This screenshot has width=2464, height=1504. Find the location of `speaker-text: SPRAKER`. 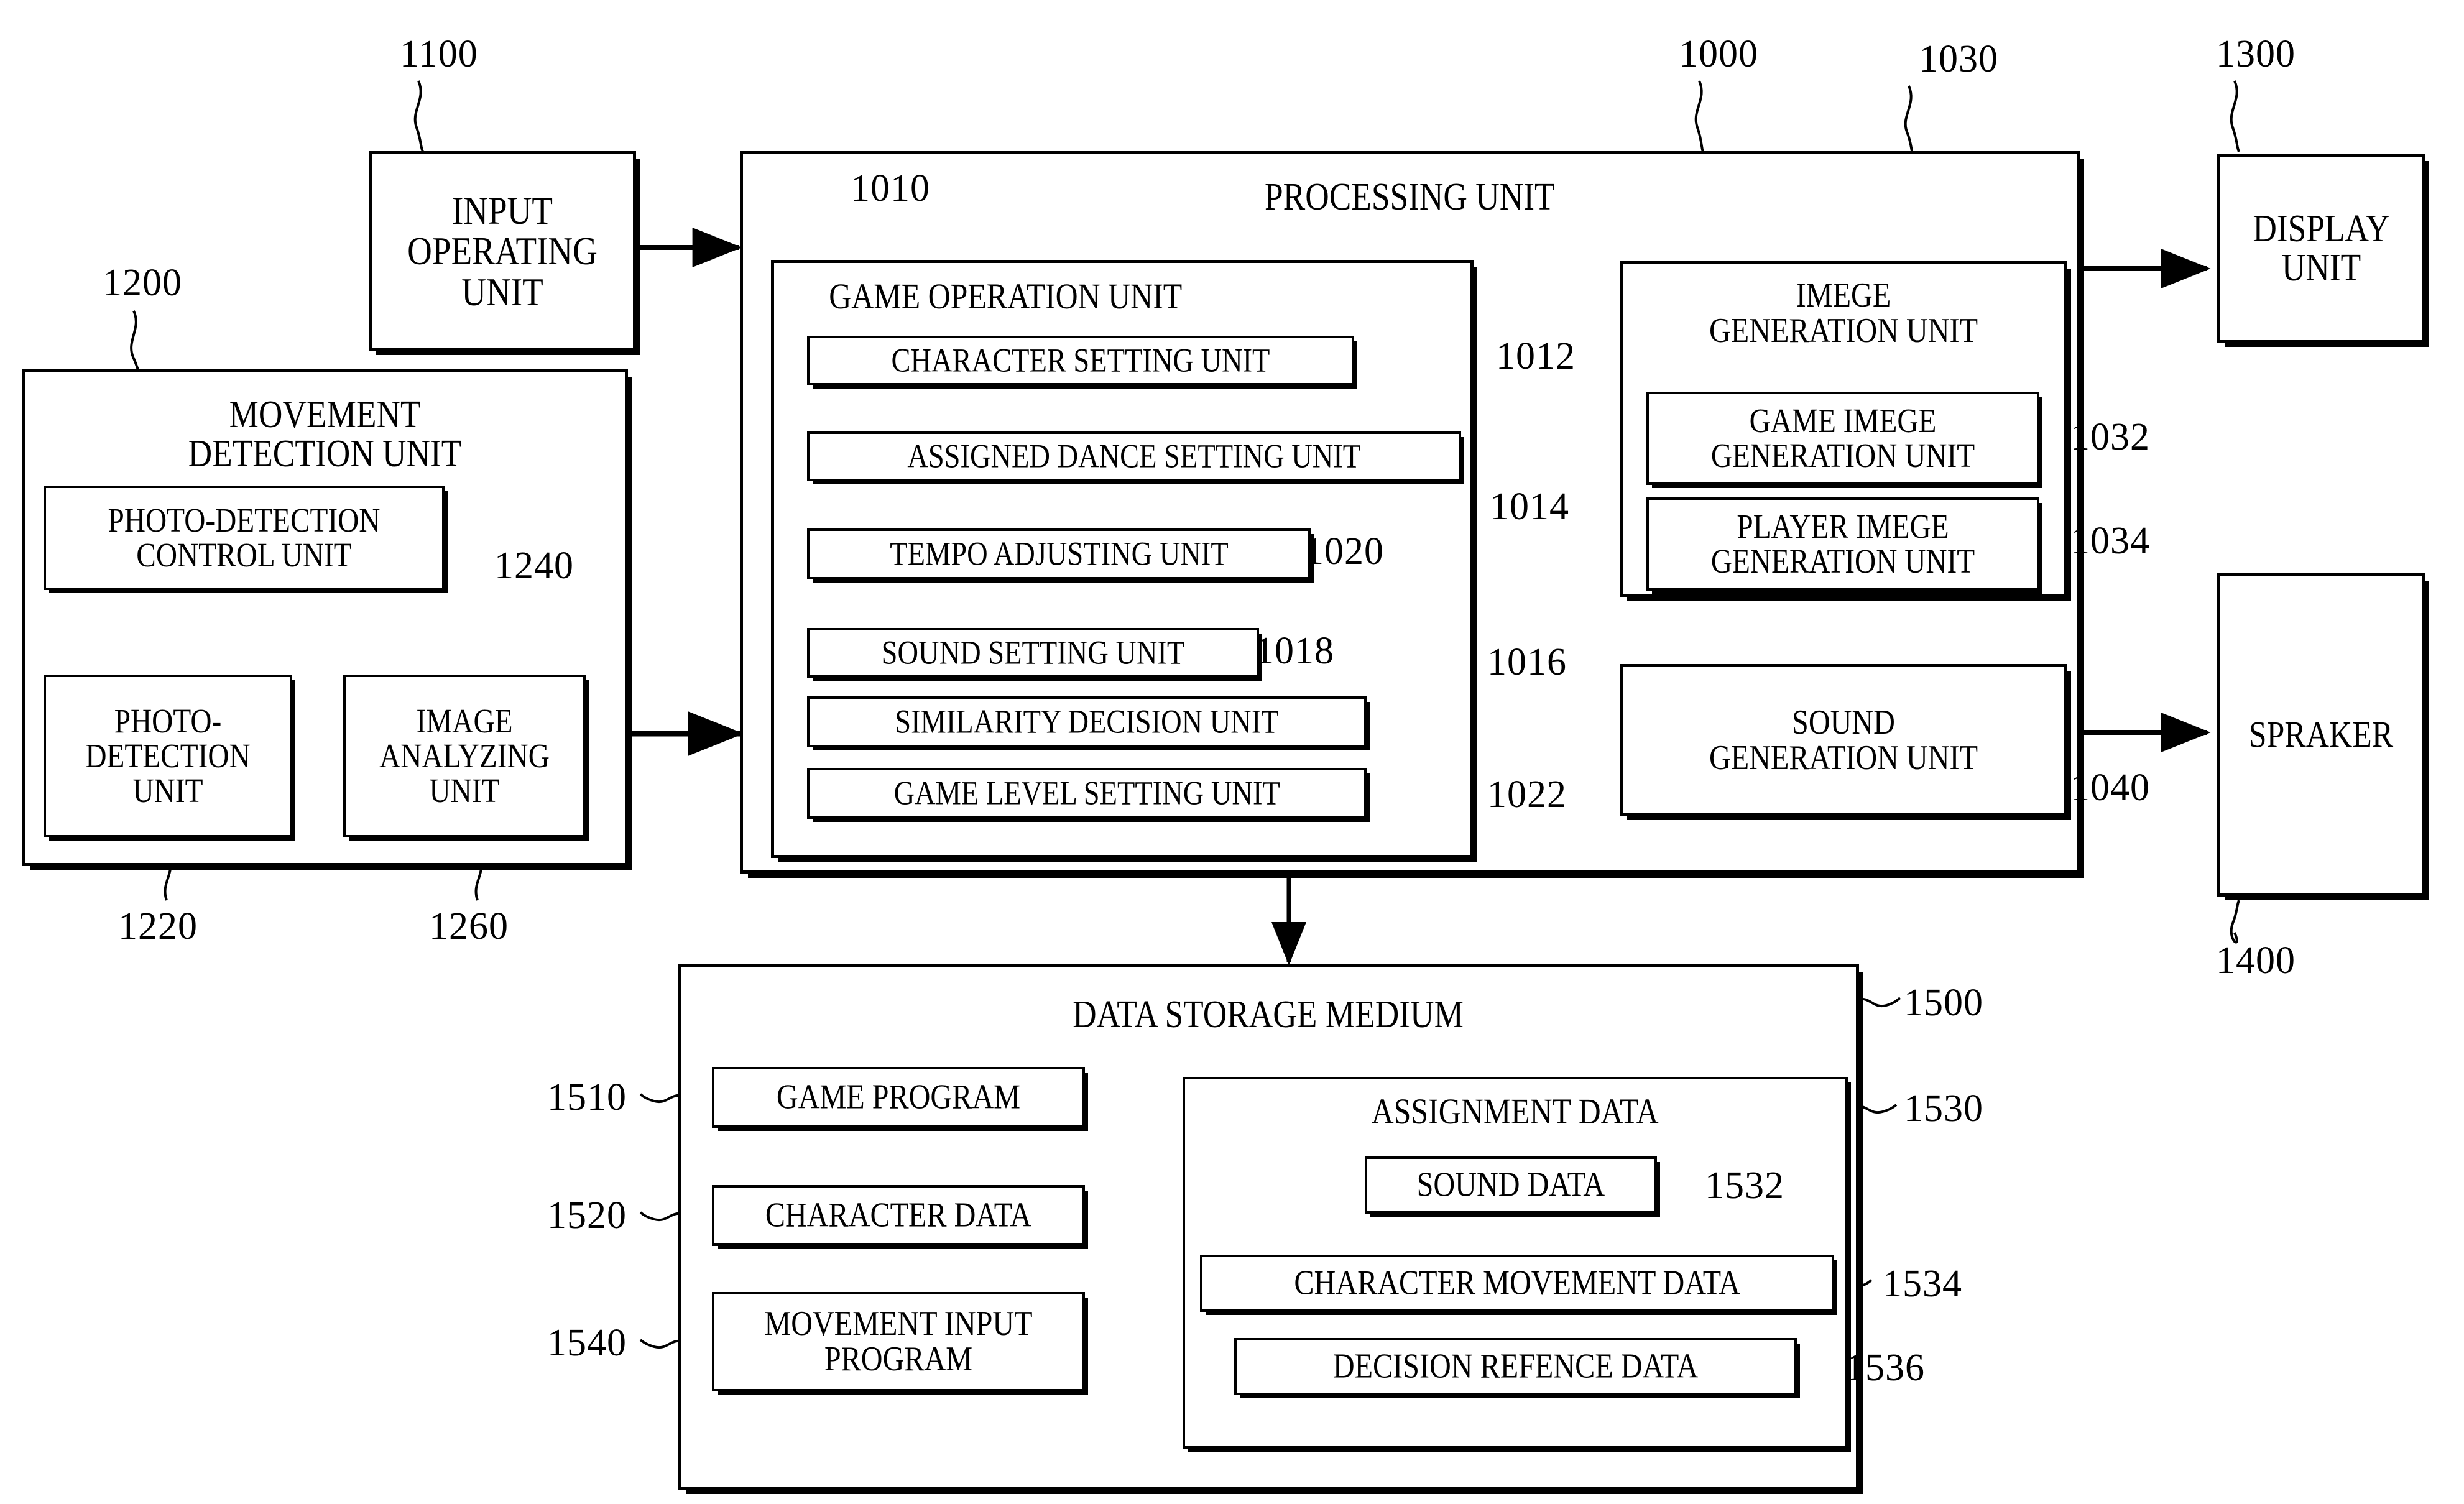

speaker-text: SPRAKER is located at coordinates (2321, 734).